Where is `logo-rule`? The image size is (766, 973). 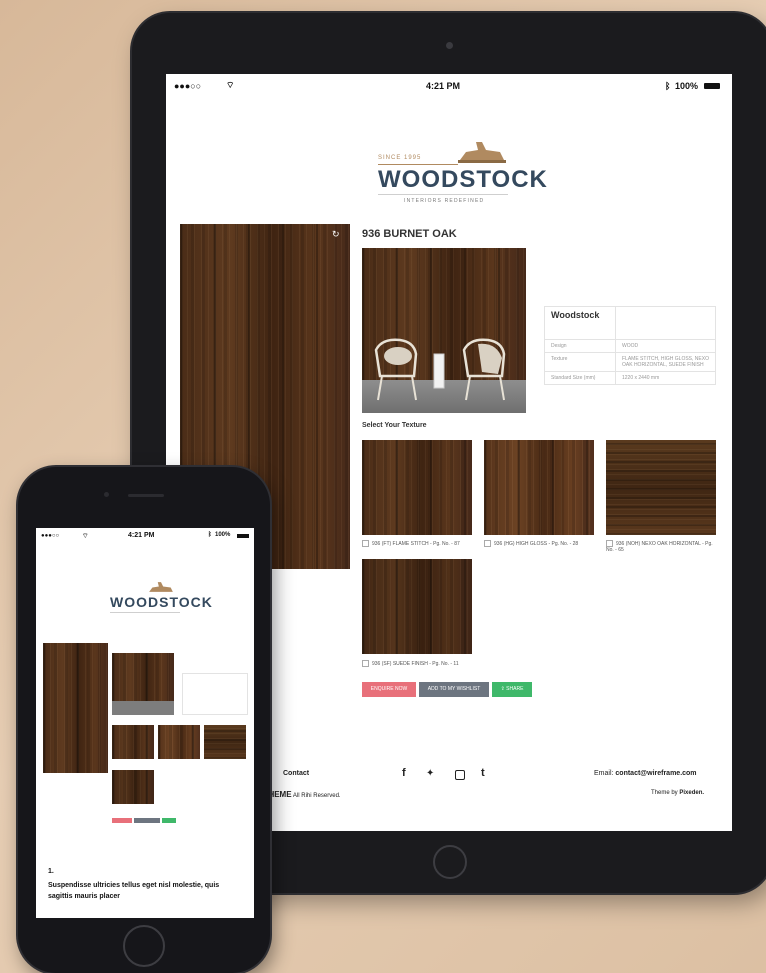
logo-rule is located at coordinates (418, 164).